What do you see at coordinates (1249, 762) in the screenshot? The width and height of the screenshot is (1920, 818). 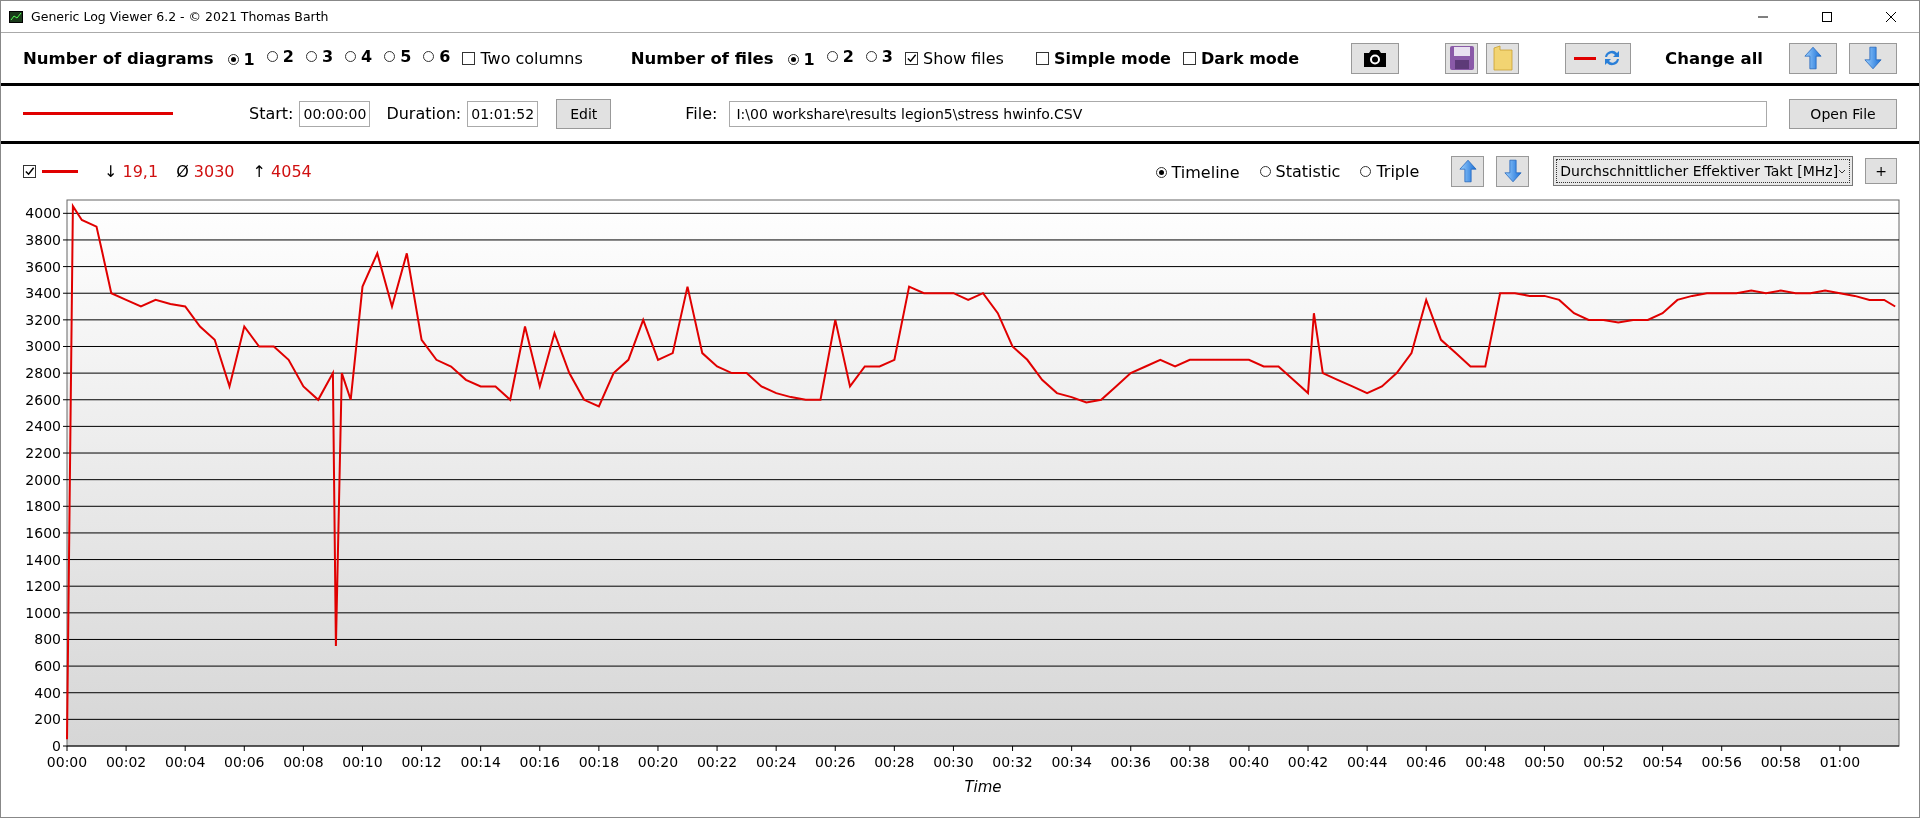 I see `x-tick-label: 00:40` at bounding box center [1249, 762].